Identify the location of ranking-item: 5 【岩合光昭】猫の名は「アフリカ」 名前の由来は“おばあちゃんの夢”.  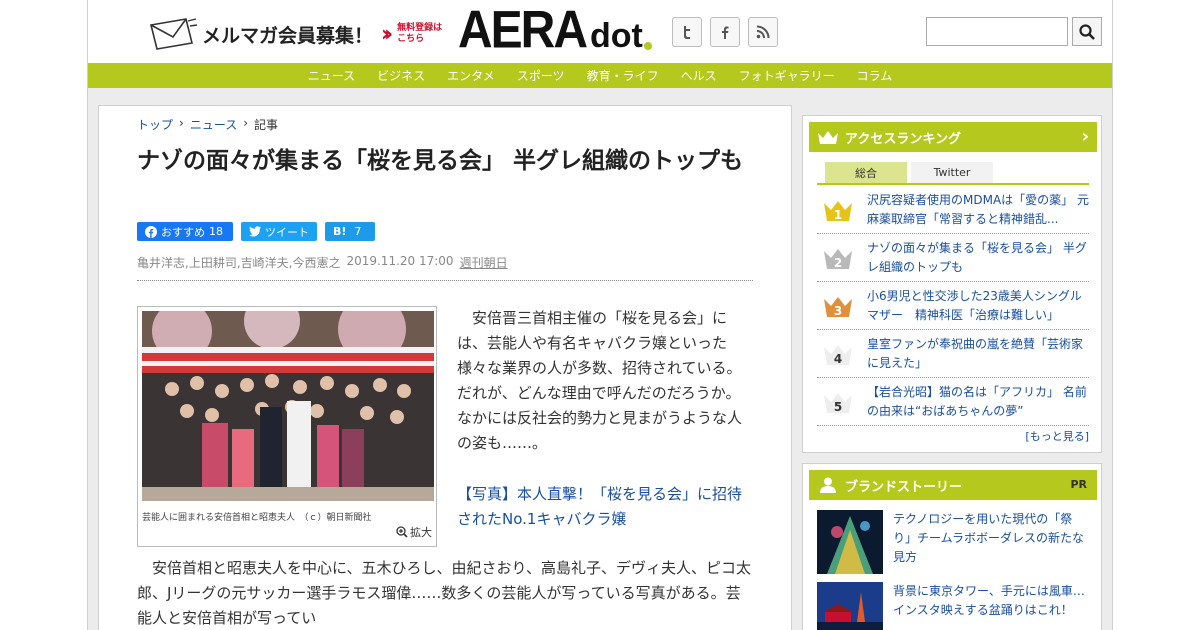
(953, 402).